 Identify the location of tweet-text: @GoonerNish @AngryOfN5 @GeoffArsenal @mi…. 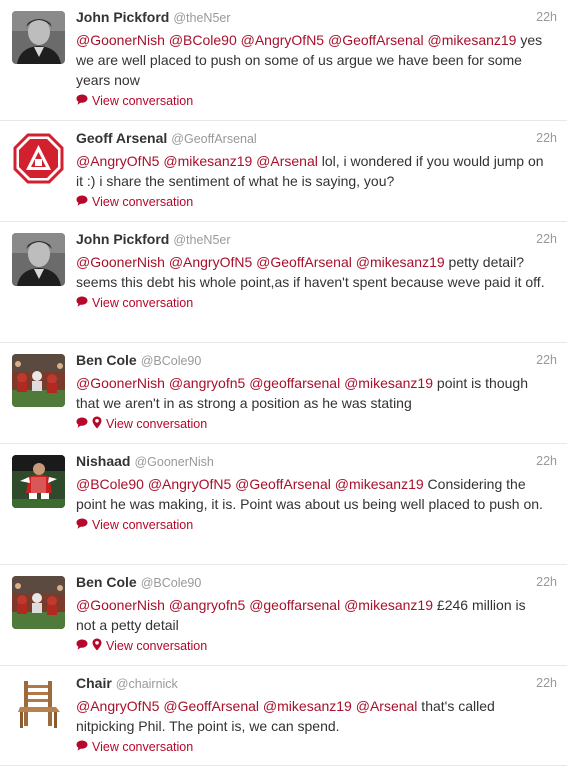
(316, 272).